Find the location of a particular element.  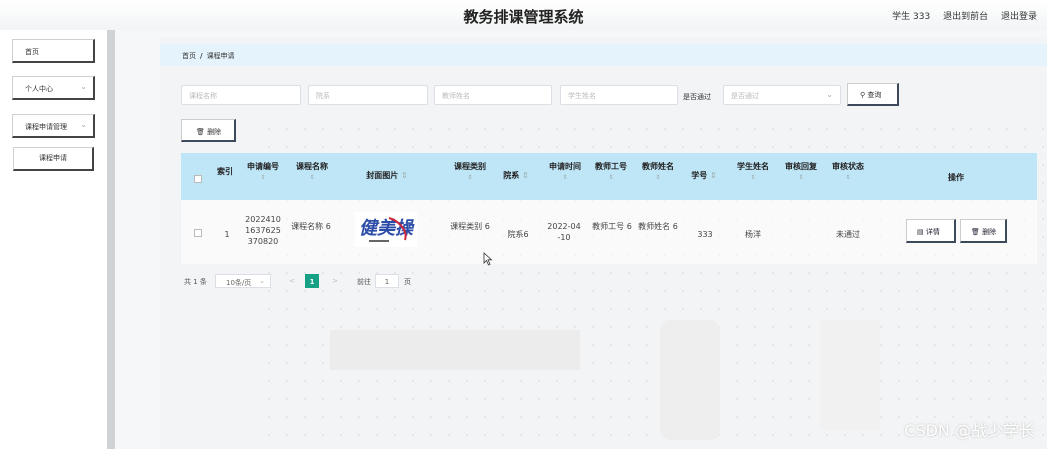

col-student-no: 学号 ⇕ is located at coordinates (704, 175).